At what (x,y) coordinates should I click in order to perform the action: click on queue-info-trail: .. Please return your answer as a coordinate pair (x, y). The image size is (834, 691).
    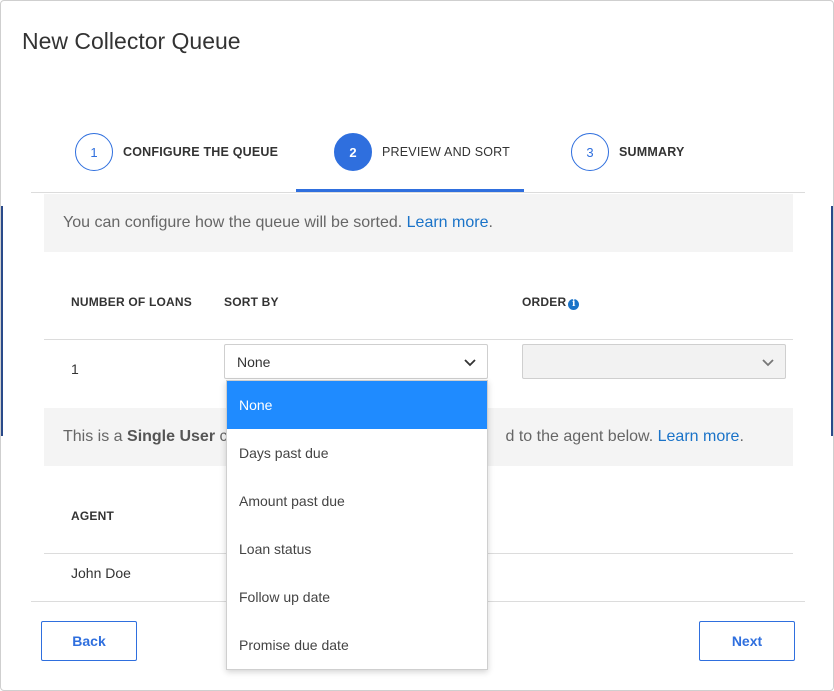
    Looking at the image, I should click on (741, 436).